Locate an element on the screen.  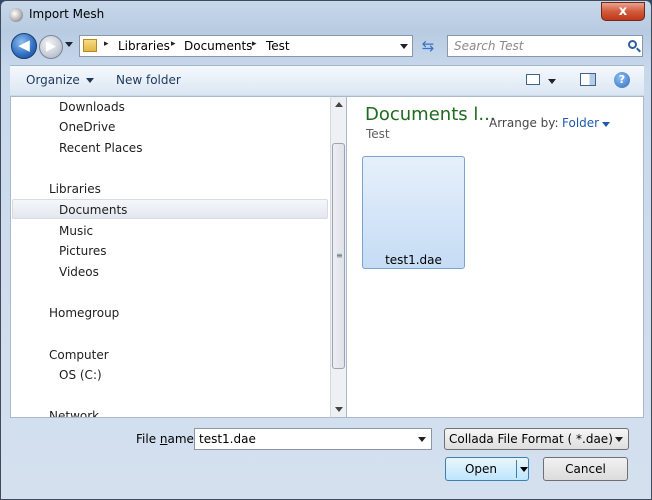
address-bar: ▸ Libraries ▸ Documents ▸ Test is located at coordinates (246, 46).